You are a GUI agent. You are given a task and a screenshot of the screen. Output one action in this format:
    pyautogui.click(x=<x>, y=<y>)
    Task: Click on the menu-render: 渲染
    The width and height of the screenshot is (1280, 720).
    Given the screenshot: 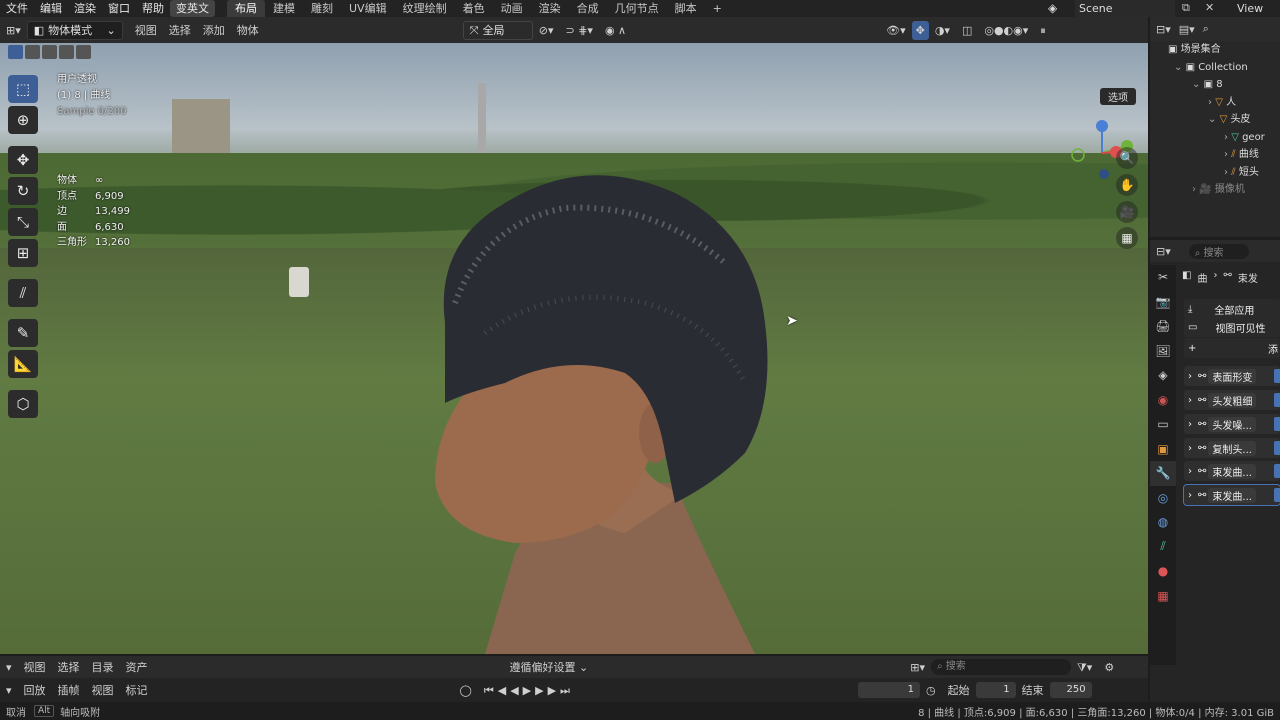 What is the action you would take?
    pyautogui.click(x=85, y=8)
    